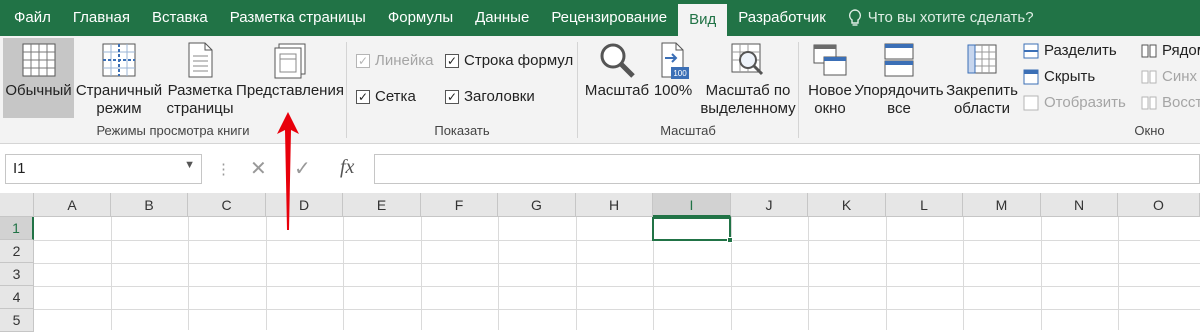  What do you see at coordinates (103, 169) in the screenshot?
I see `name-box: I1 ▼` at bounding box center [103, 169].